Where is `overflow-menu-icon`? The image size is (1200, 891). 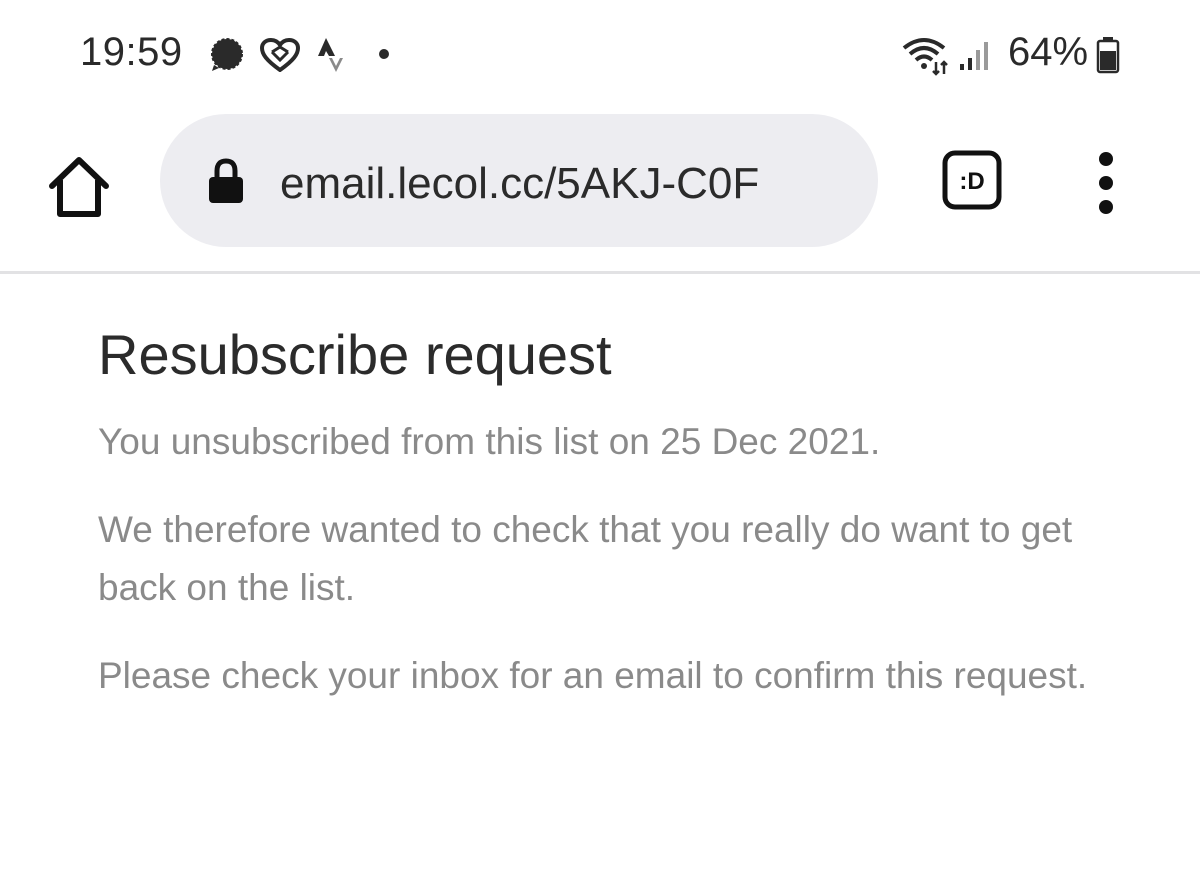
overflow-menu-icon is located at coordinates (1106, 183).